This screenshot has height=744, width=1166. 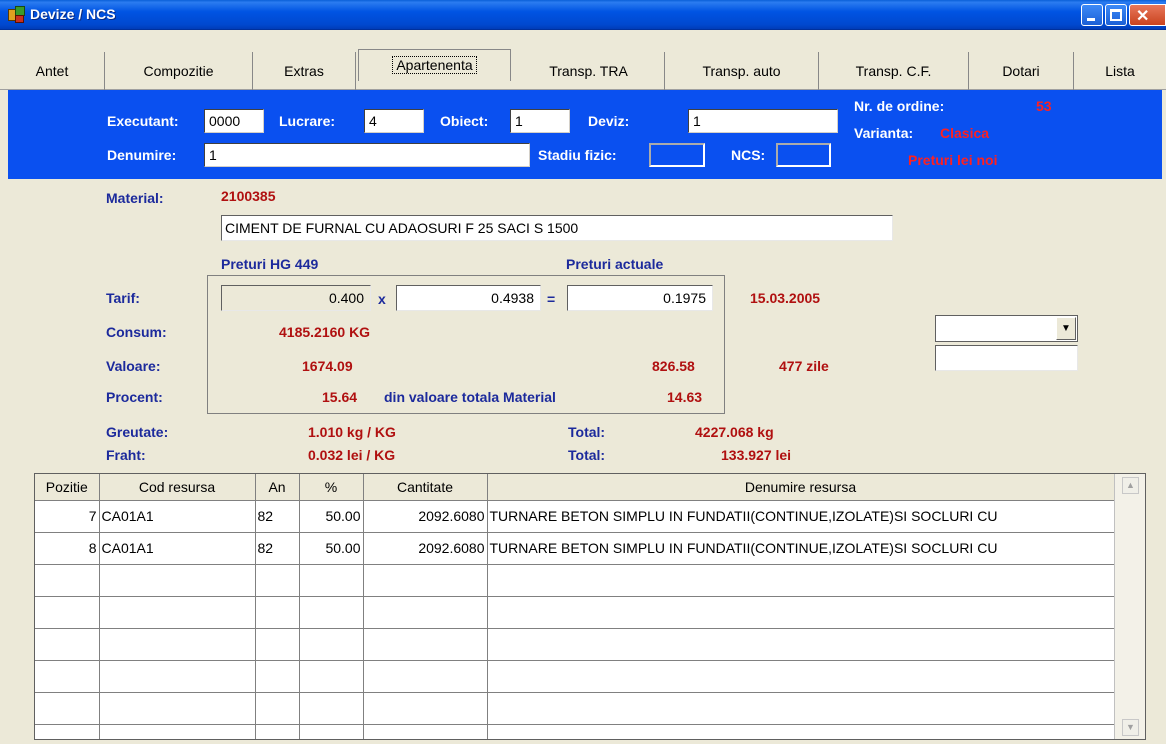 I want to click on fraht-value: 0.032 lei / KG, so click(x=352, y=455).